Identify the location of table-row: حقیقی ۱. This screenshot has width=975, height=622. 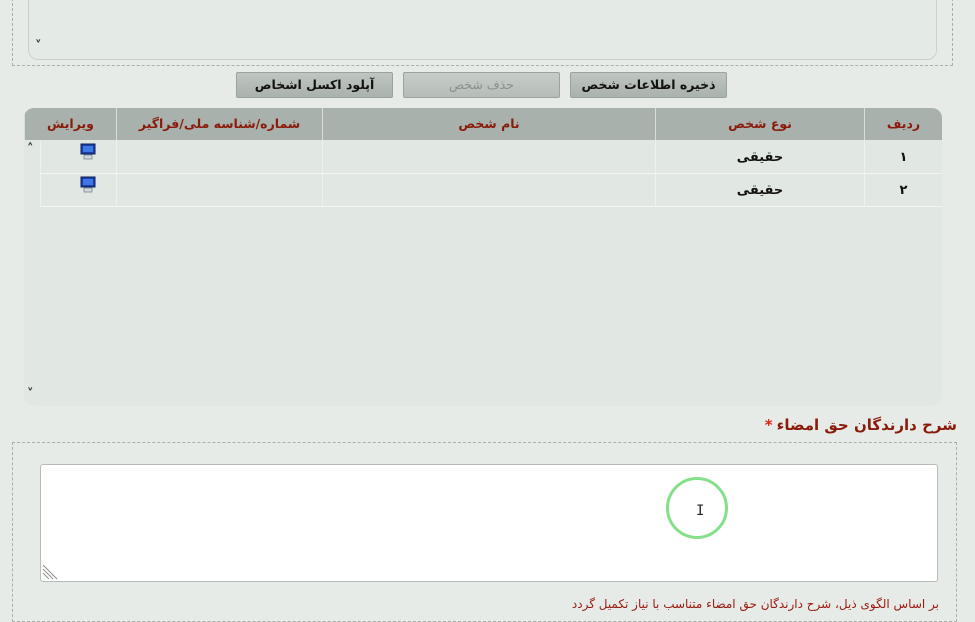
(491, 157).